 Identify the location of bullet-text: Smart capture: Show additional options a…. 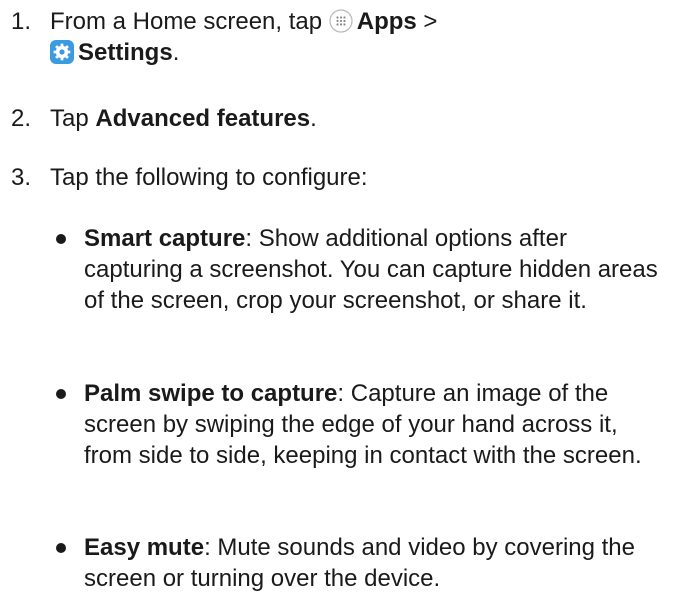
(378, 269).